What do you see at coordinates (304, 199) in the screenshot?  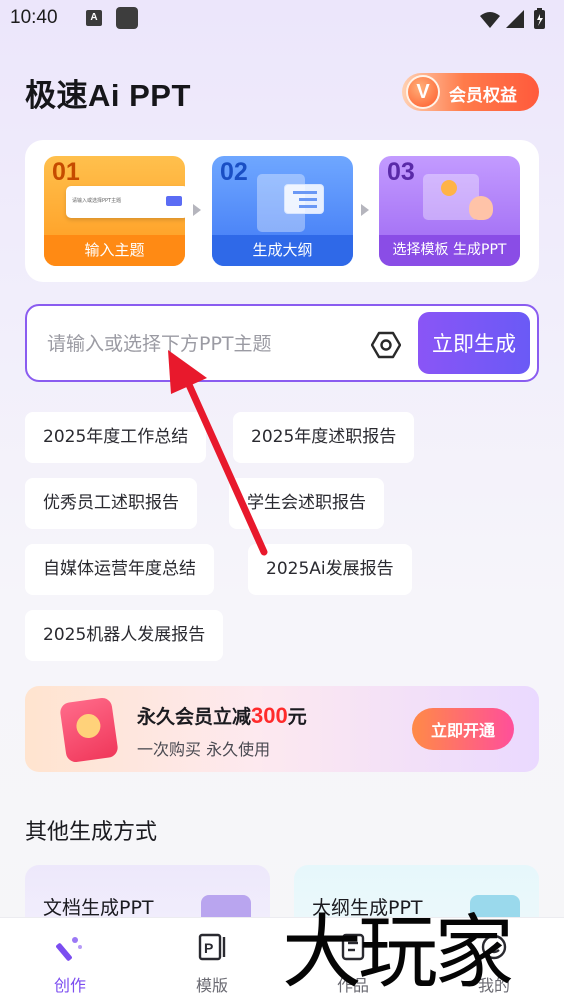 I see `outline-panel-icon` at bounding box center [304, 199].